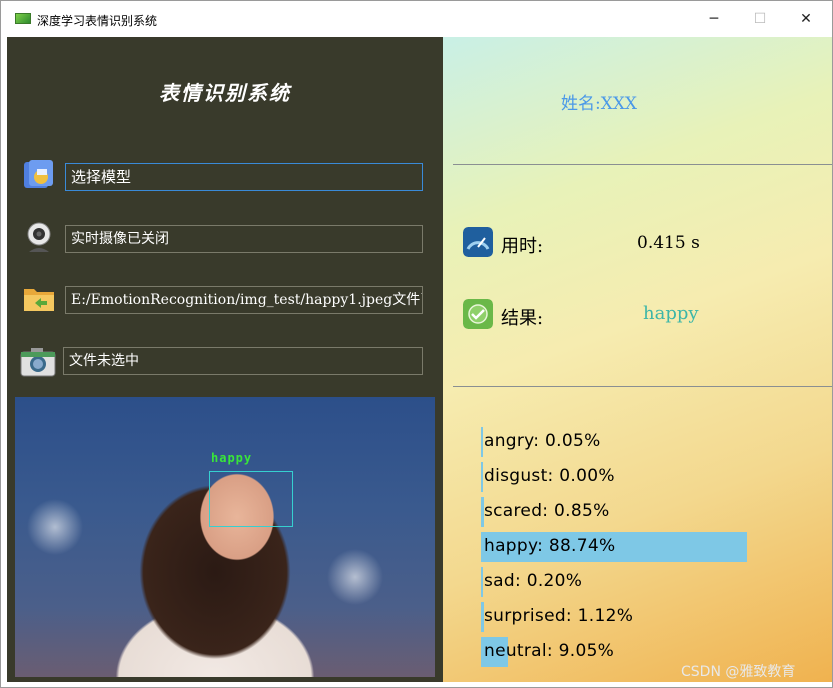 This screenshot has width=833, height=688. What do you see at coordinates (23, 18) in the screenshot?
I see `app-icon` at bounding box center [23, 18].